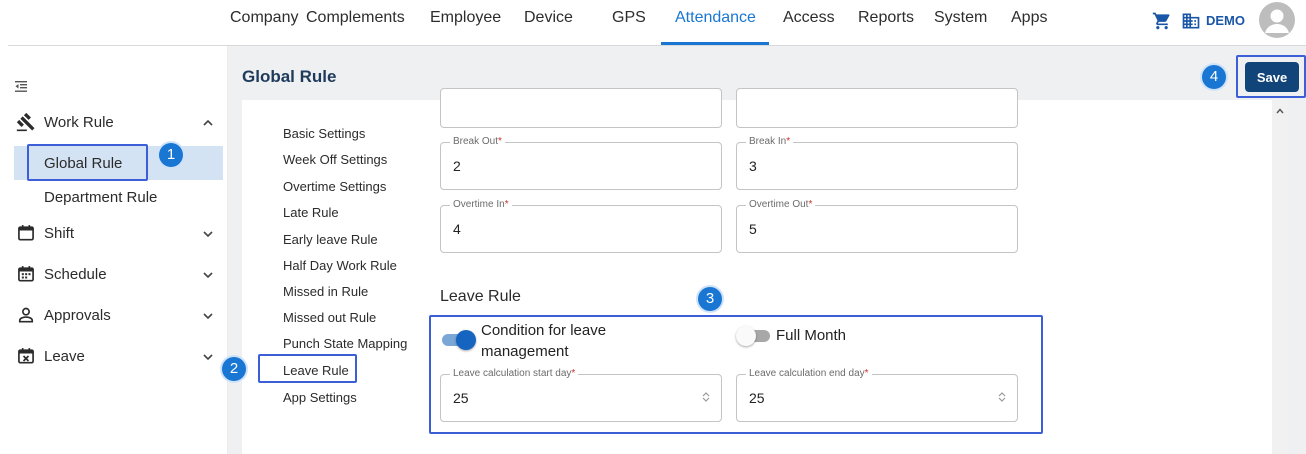 This screenshot has width=1306, height=454. What do you see at coordinates (118, 357) in the screenshot?
I see `sidebar-item-leave: Leave` at bounding box center [118, 357].